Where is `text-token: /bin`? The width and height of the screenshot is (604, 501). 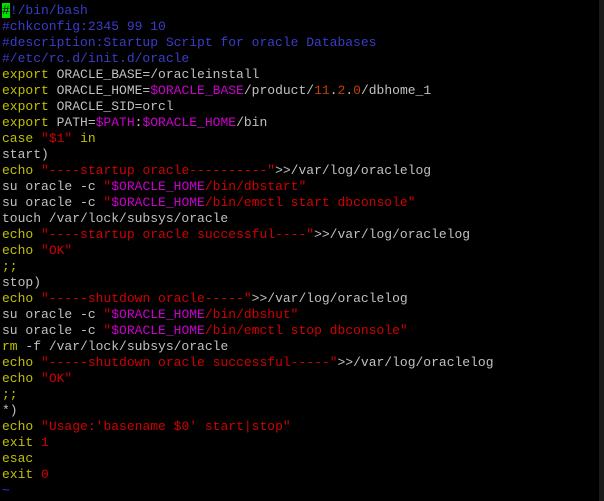
text-token: /bin is located at coordinates (252, 122).